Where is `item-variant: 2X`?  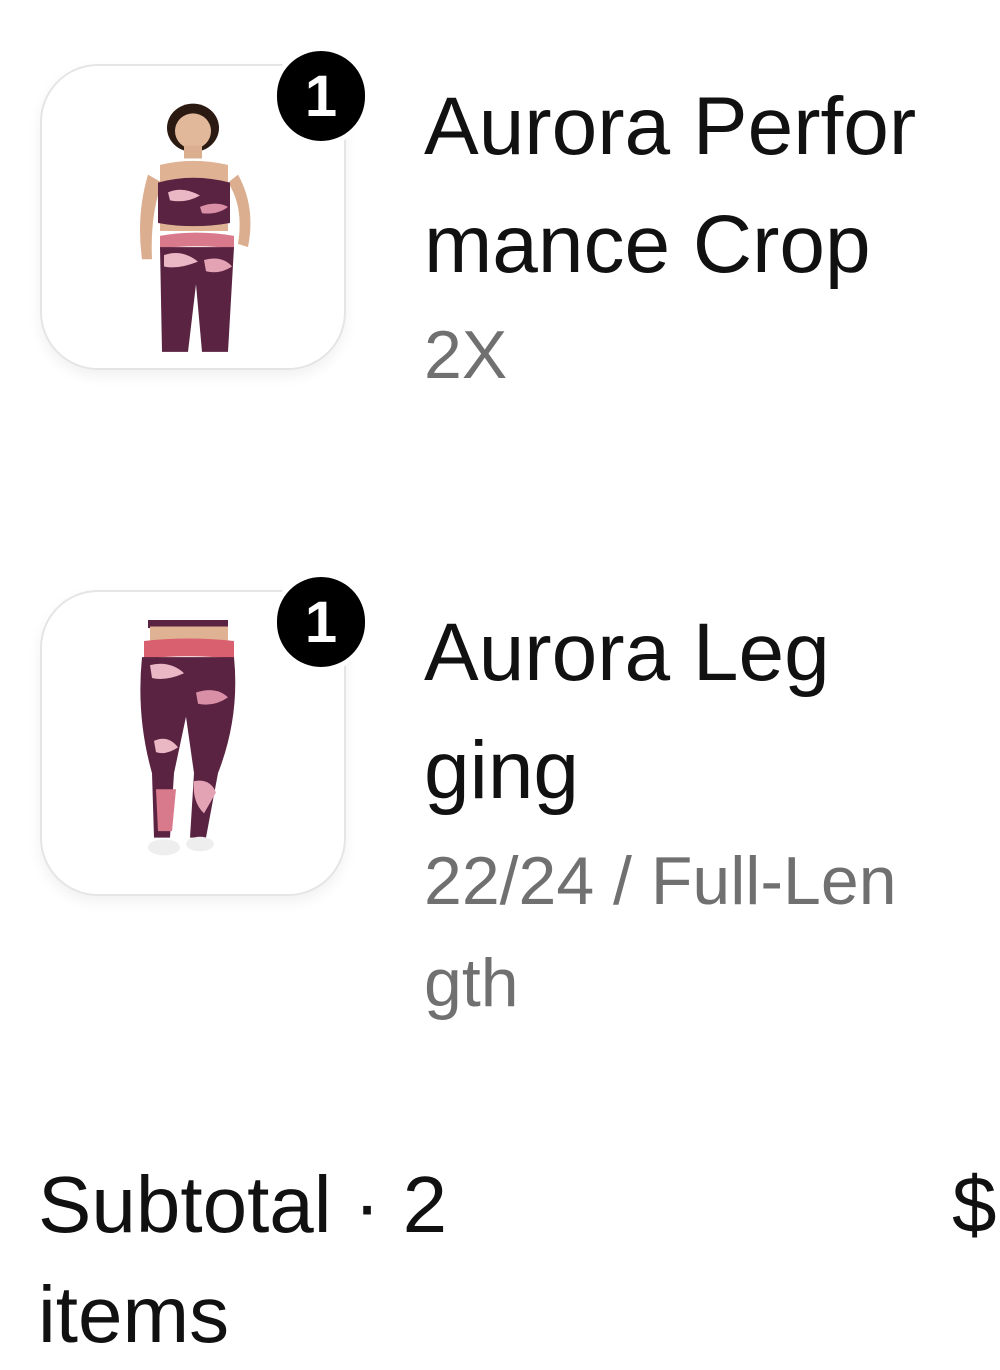 item-variant: 2X is located at coordinates (466, 355).